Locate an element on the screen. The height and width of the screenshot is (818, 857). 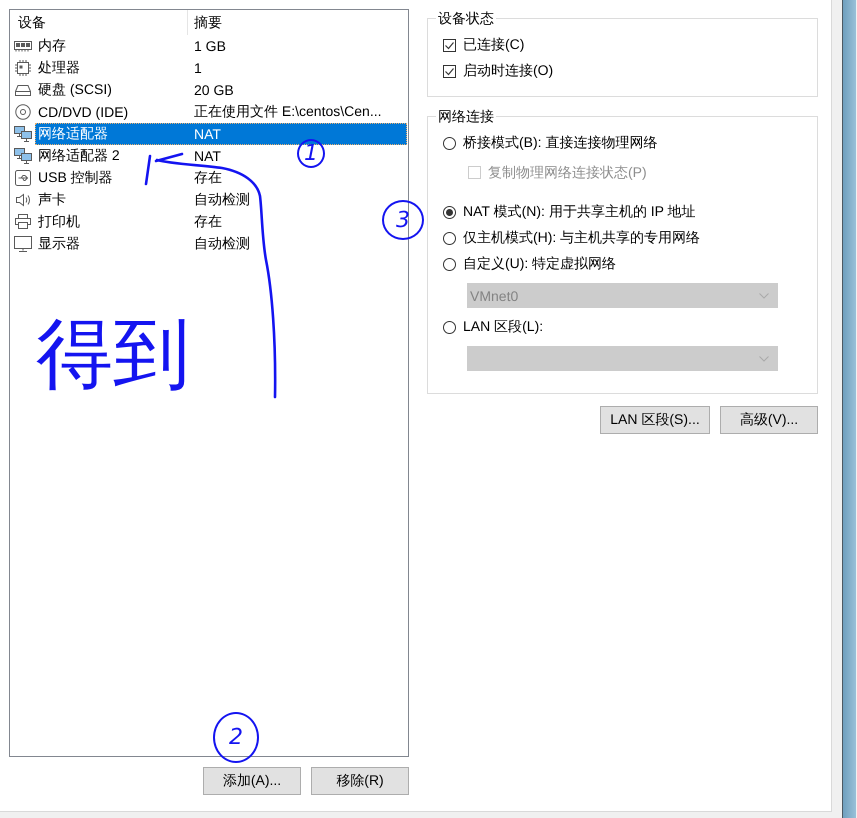
chip-icon is located at coordinates (23, 68).